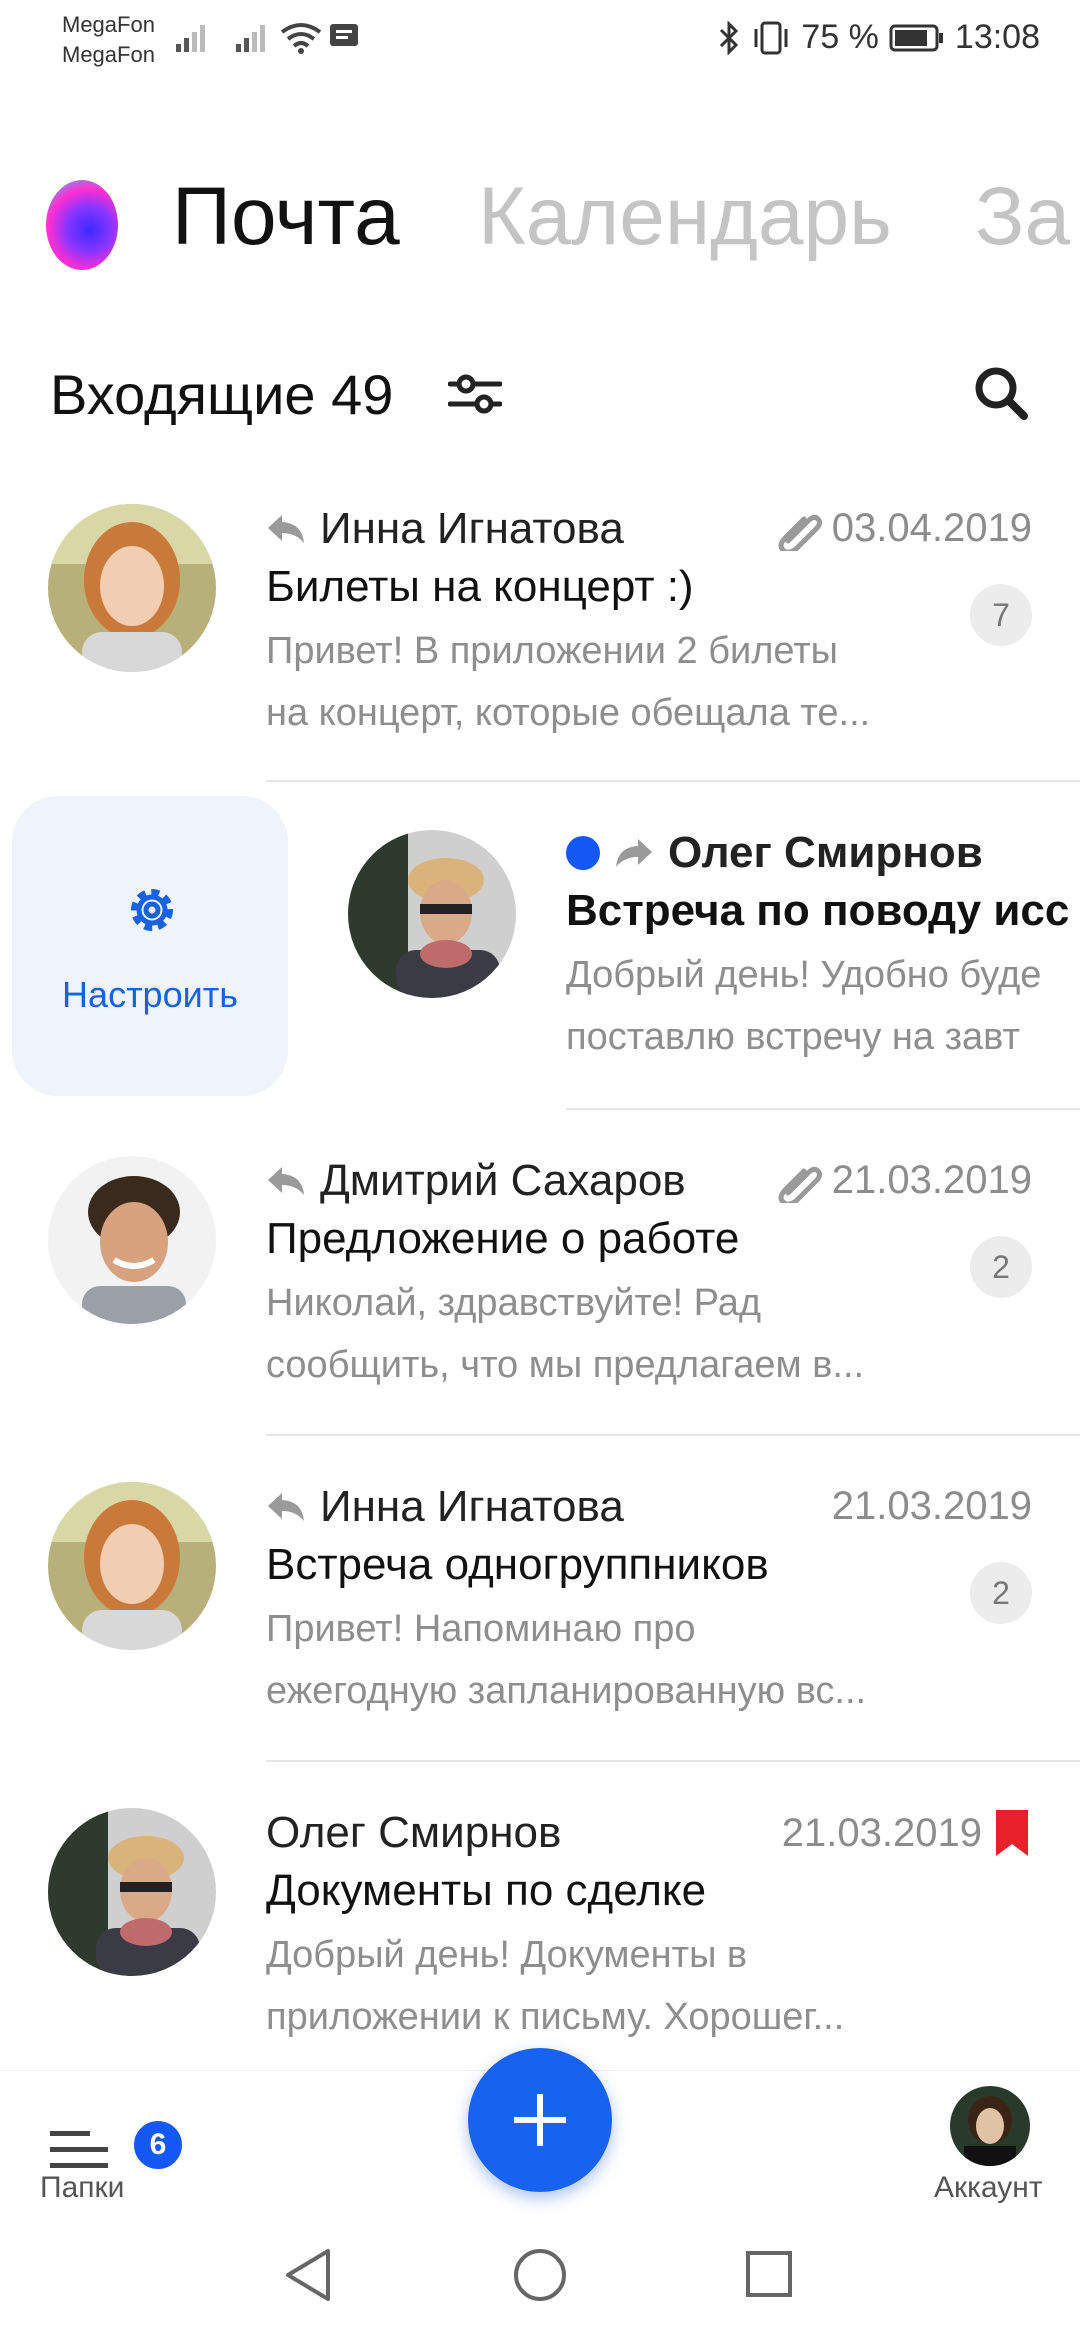 This screenshot has width=1080, height=2341. I want to click on tab-mail: Почта, so click(286, 217).